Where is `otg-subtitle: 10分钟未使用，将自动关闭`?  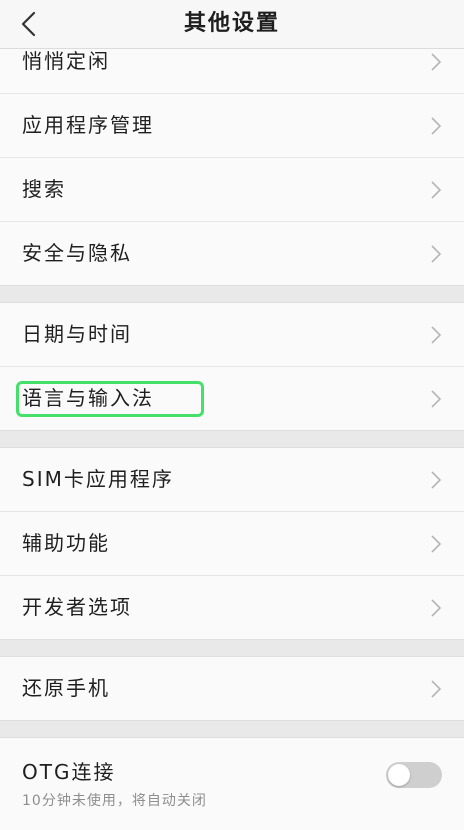 otg-subtitle: 10分钟未使用，将自动关闭 is located at coordinates (114, 801).